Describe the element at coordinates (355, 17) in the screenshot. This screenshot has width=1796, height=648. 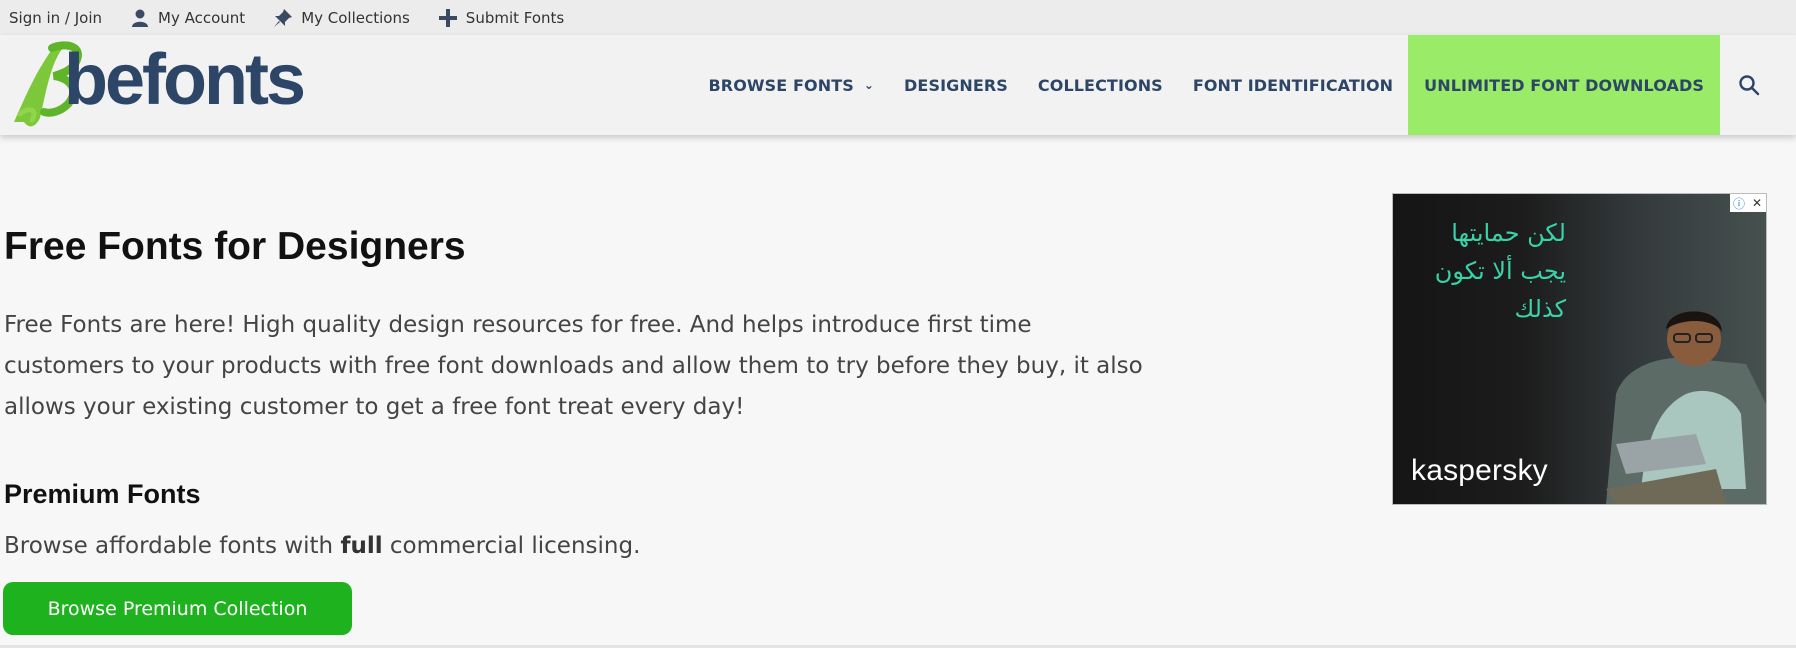
I see `my-collections-label: My Collections` at that location.